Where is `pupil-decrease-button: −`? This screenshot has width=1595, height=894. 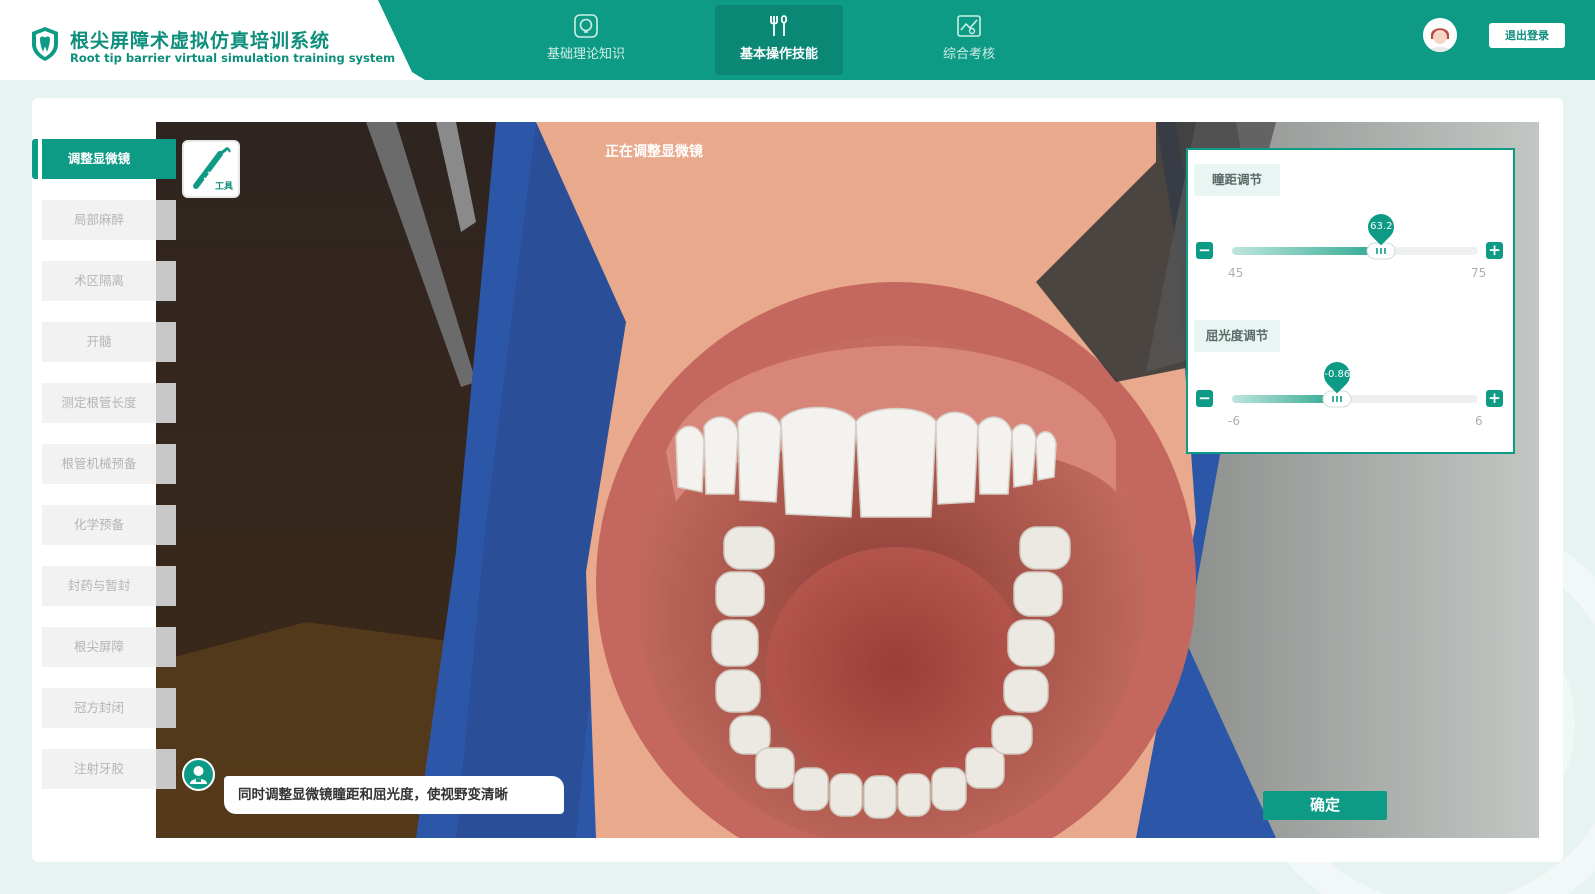
pupil-decrease-button: − is located at coordinates (1204, 250).